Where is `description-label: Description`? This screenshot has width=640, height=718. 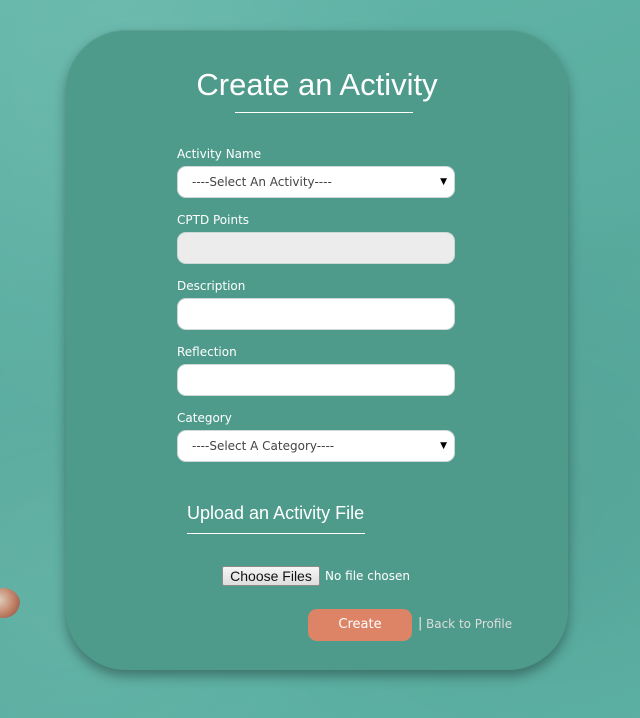 description-label: Description is located at coordinates (211, 286).